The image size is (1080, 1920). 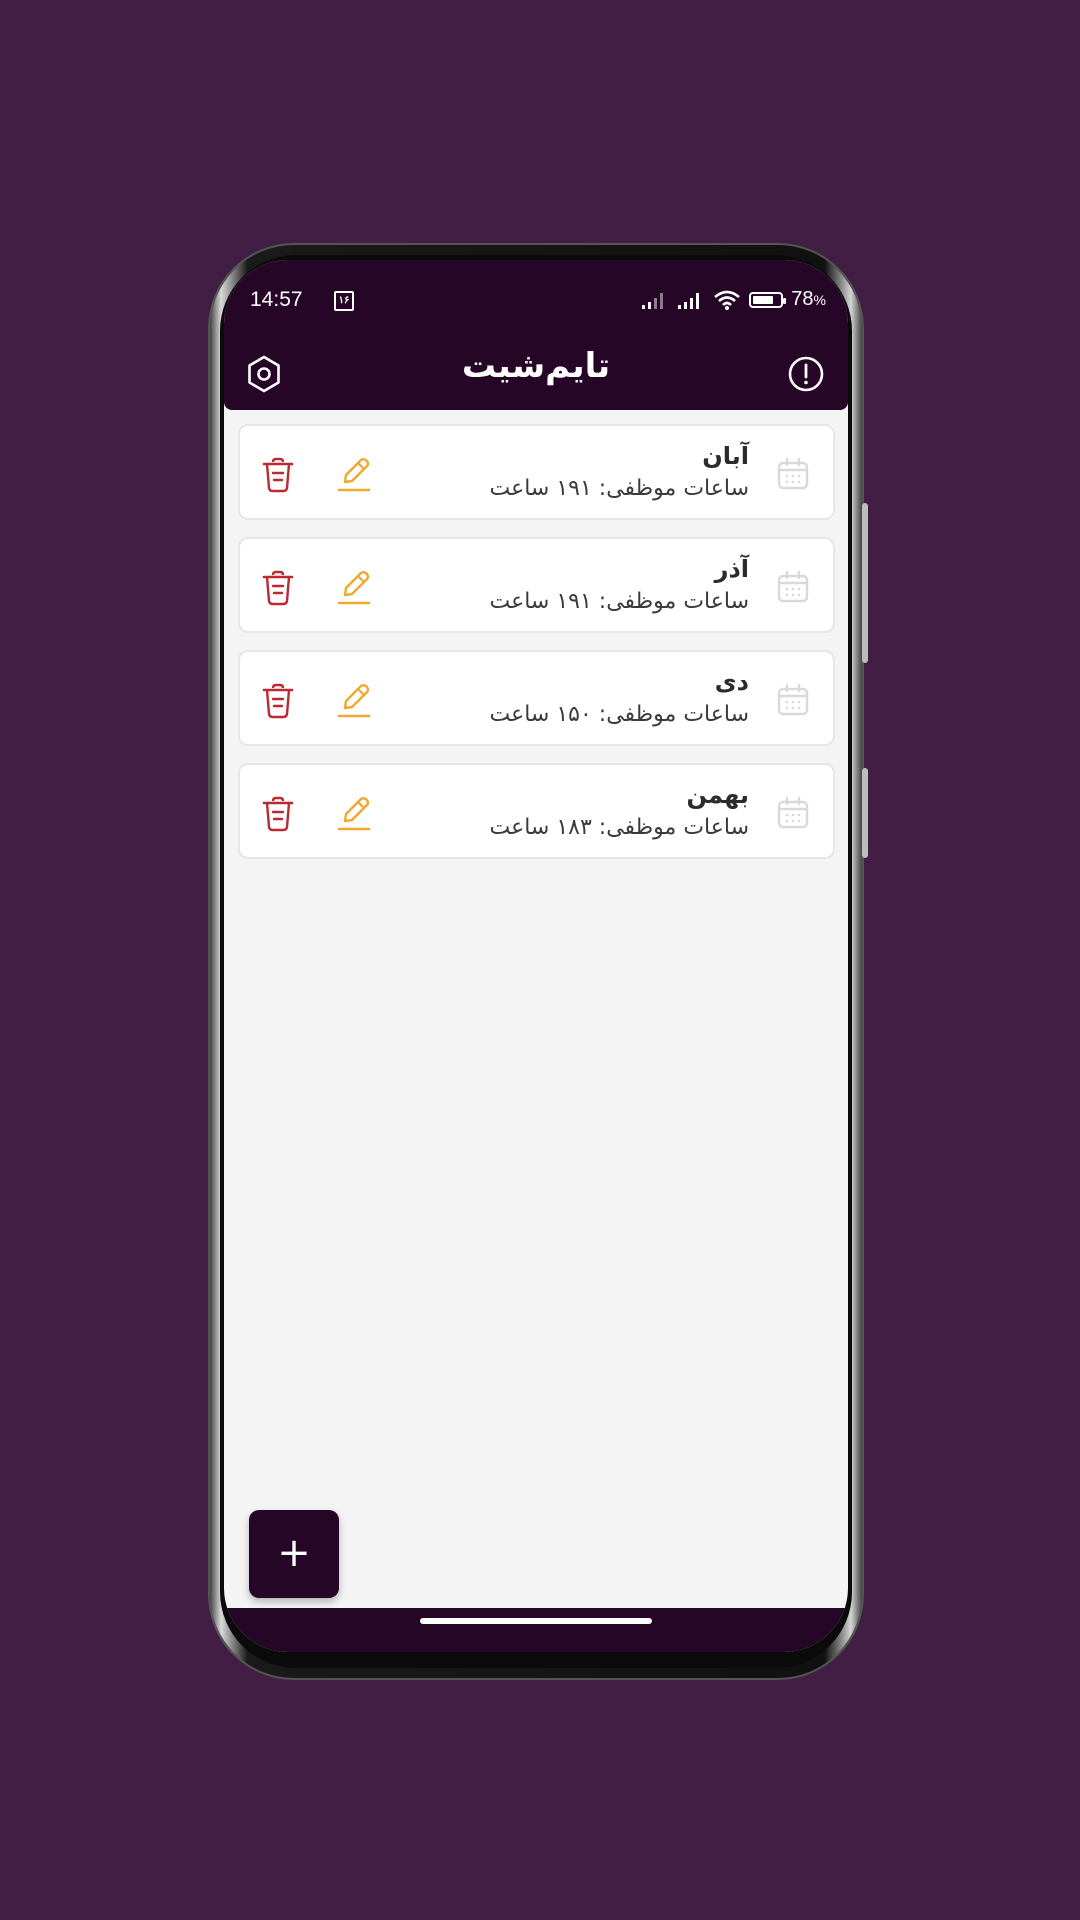 I want to click on app-bar: تایم‌شیت, so click(x=536, y=376).